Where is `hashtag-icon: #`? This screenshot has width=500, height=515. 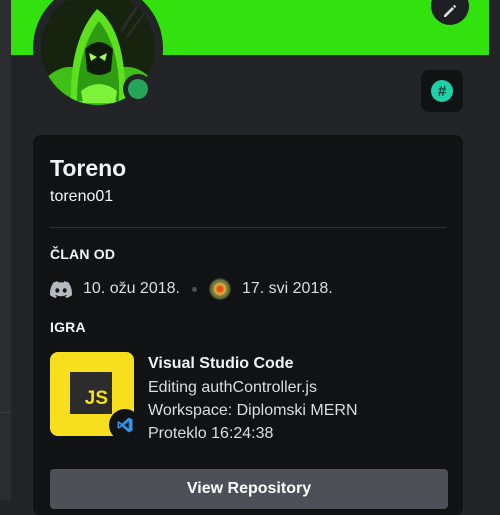
hashtag-icon: # is located at coordinates (442, 91).